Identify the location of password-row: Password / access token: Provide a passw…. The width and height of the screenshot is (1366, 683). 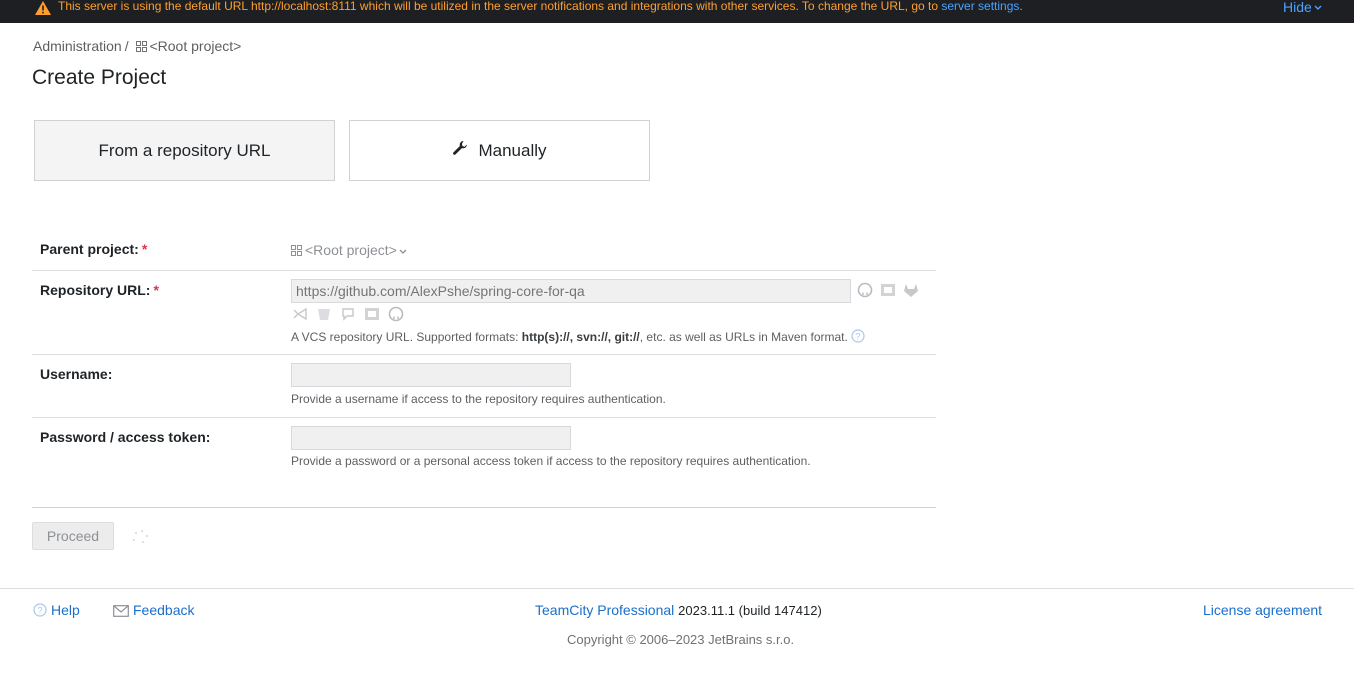
(484, 463).